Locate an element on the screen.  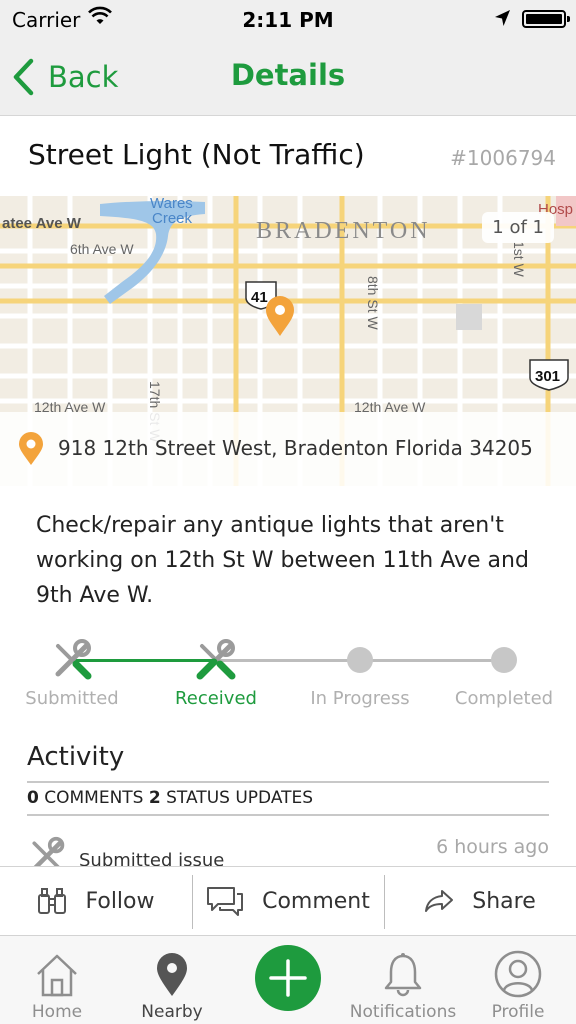
map-label-street: 8th St W is located at coordinates (373, 303).